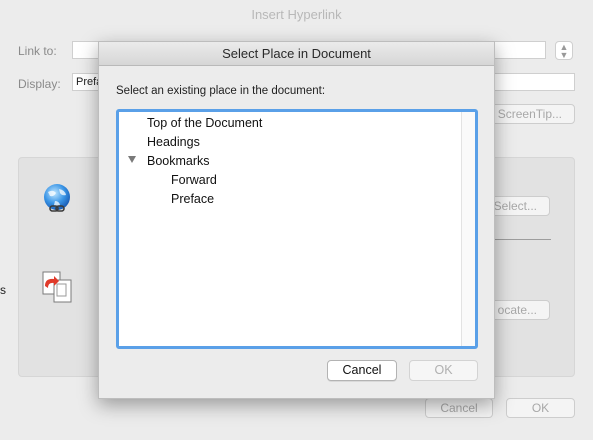 The width and height of the screenshot is (593, 440). Describe the element at coordinates (3, 290) in the screenshot. I see `side-text-fragment: s` at that location.